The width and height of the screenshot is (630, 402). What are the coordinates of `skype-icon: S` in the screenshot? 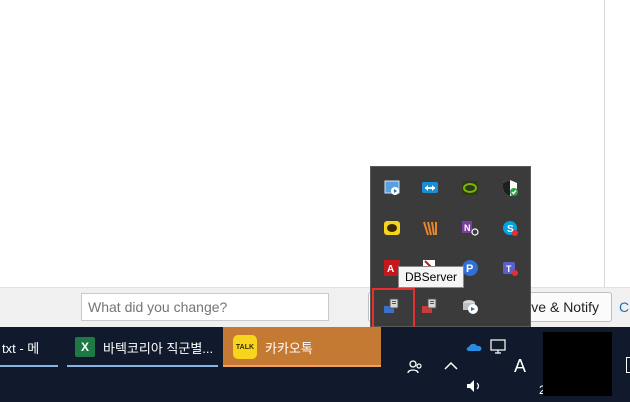 It's located at (510, 228).